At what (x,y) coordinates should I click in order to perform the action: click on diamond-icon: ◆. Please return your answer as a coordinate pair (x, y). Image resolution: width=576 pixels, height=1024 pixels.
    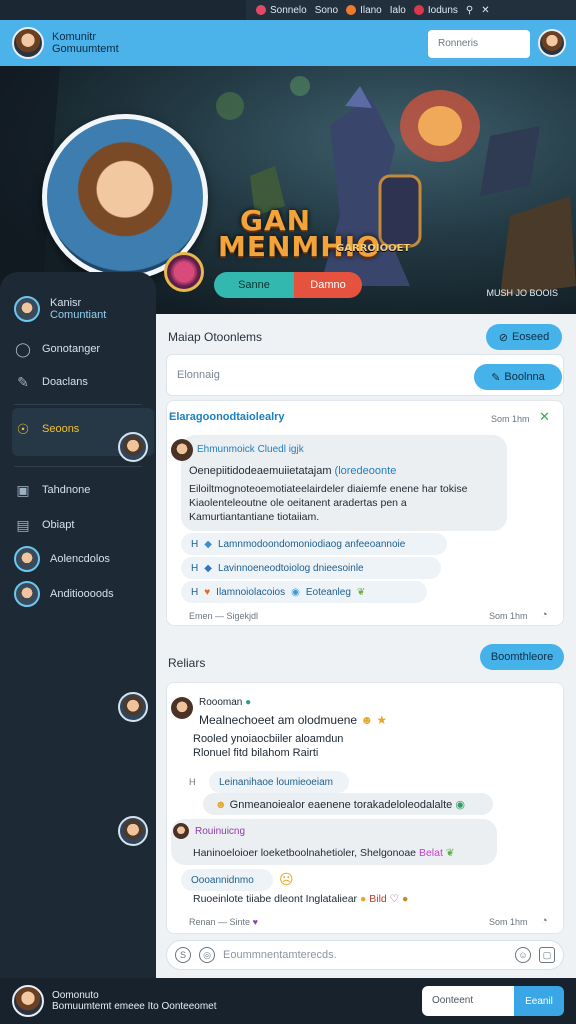
    Looking at the image, I should click on (208, 544).